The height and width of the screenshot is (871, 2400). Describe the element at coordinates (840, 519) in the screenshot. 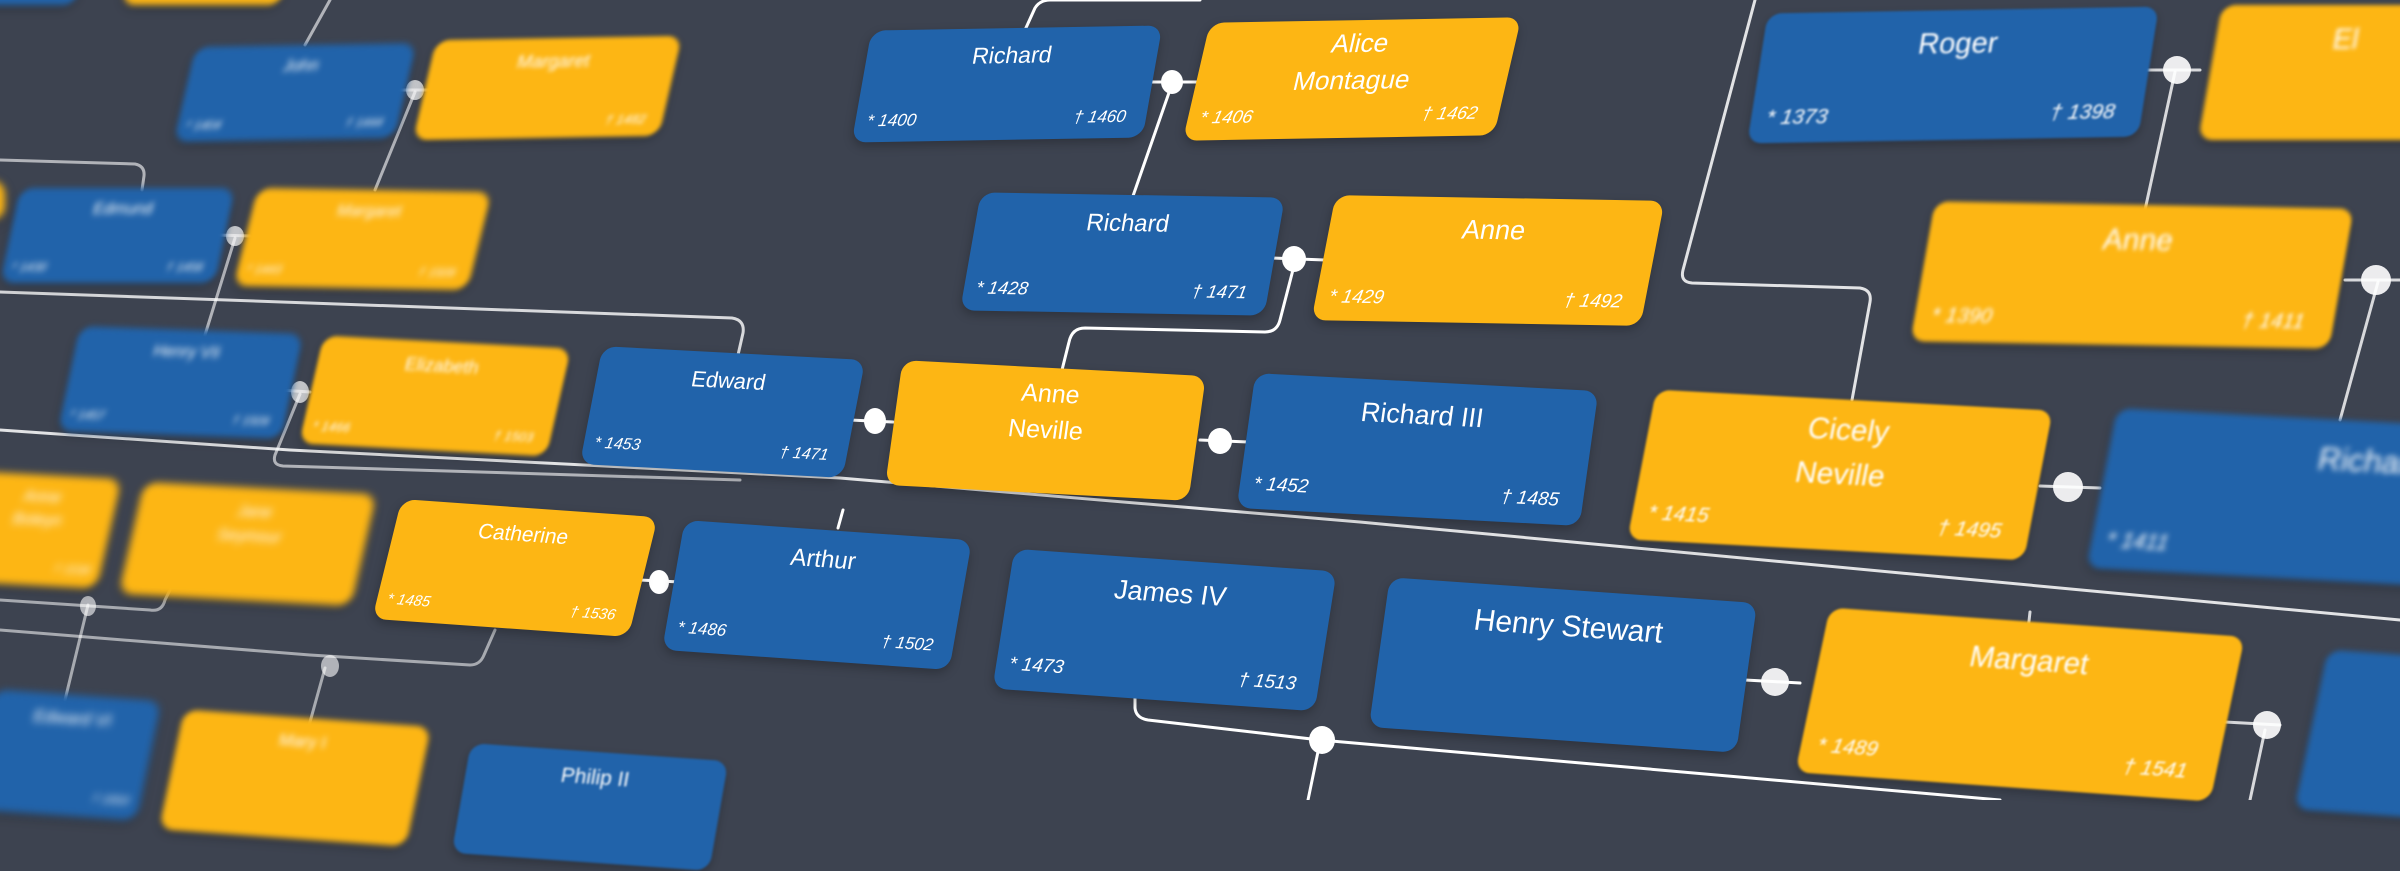

I see `link-arthur-parent` at that location.